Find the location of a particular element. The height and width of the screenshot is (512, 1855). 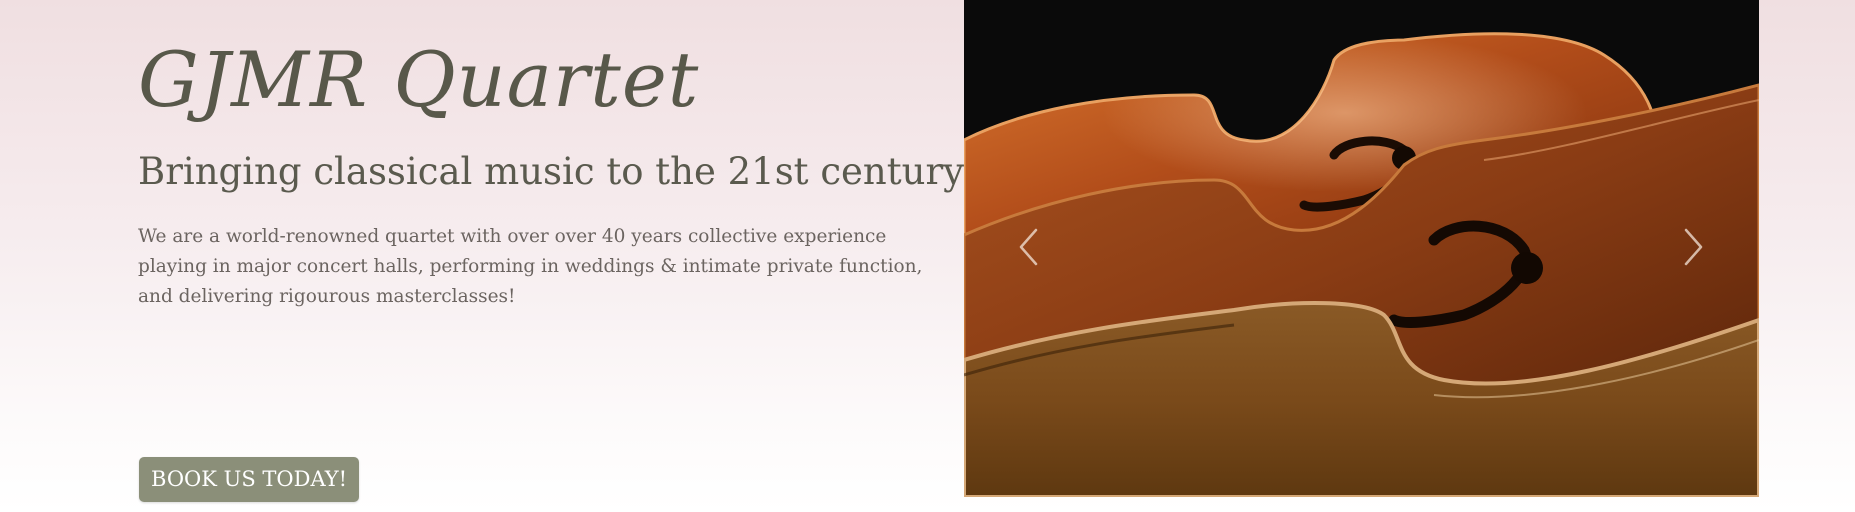

page-title: GJMR Quartet is located at coordinates (419, 79).